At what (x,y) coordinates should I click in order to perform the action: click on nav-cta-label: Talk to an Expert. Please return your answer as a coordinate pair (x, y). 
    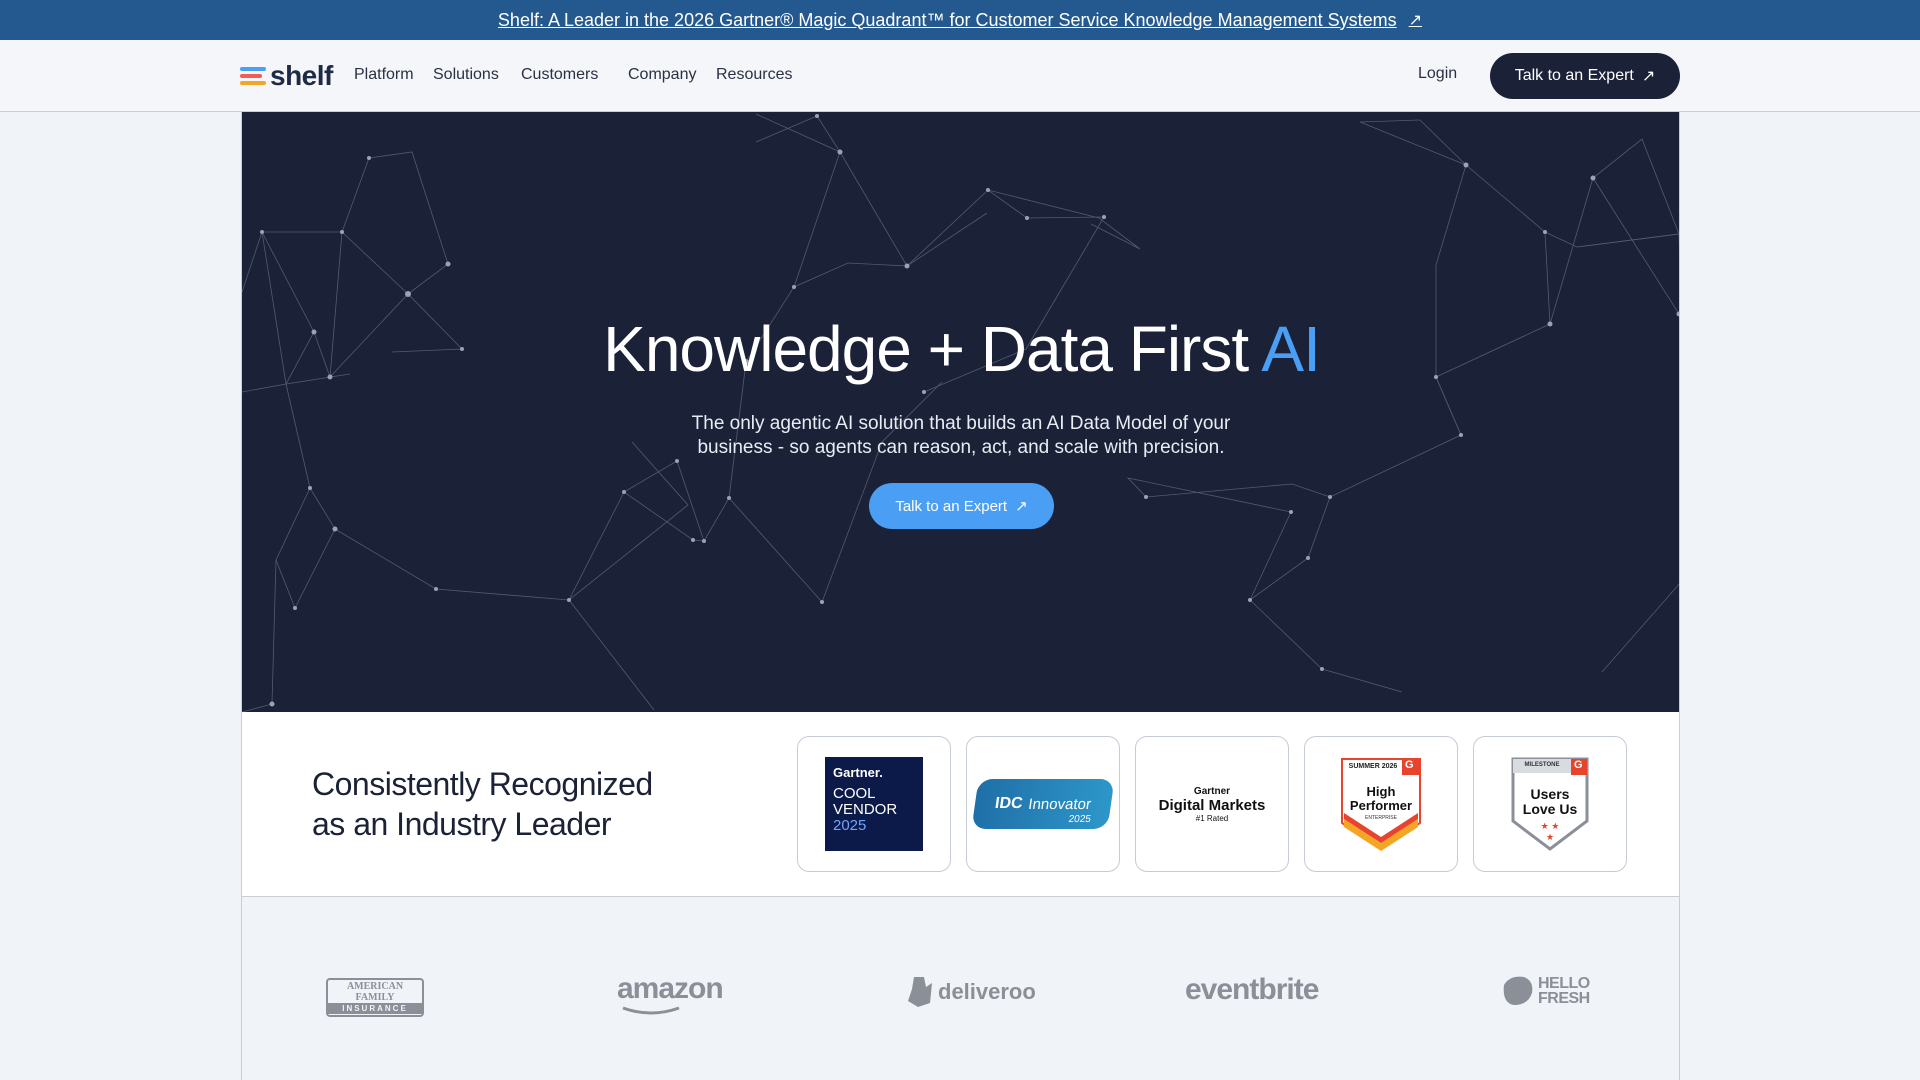
    Looking at the image, I should click on (1574, 75).